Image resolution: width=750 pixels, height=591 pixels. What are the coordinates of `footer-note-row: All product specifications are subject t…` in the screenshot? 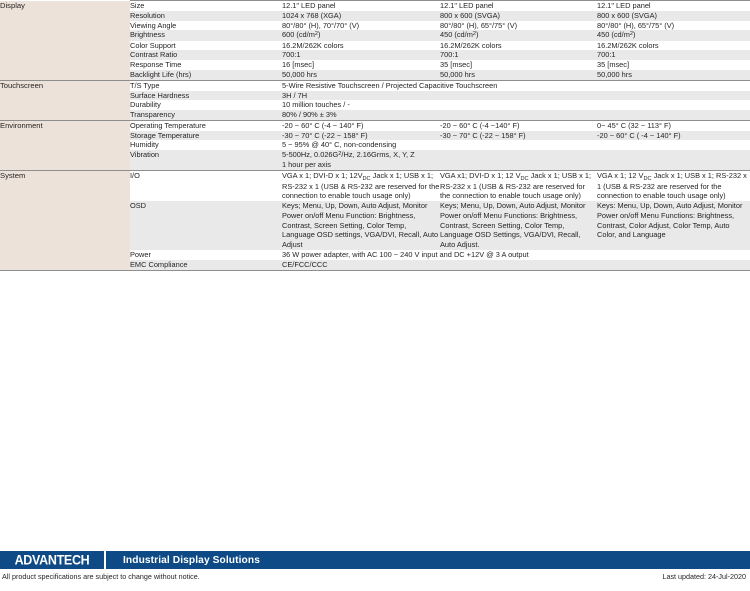 It's located at (375, 575).